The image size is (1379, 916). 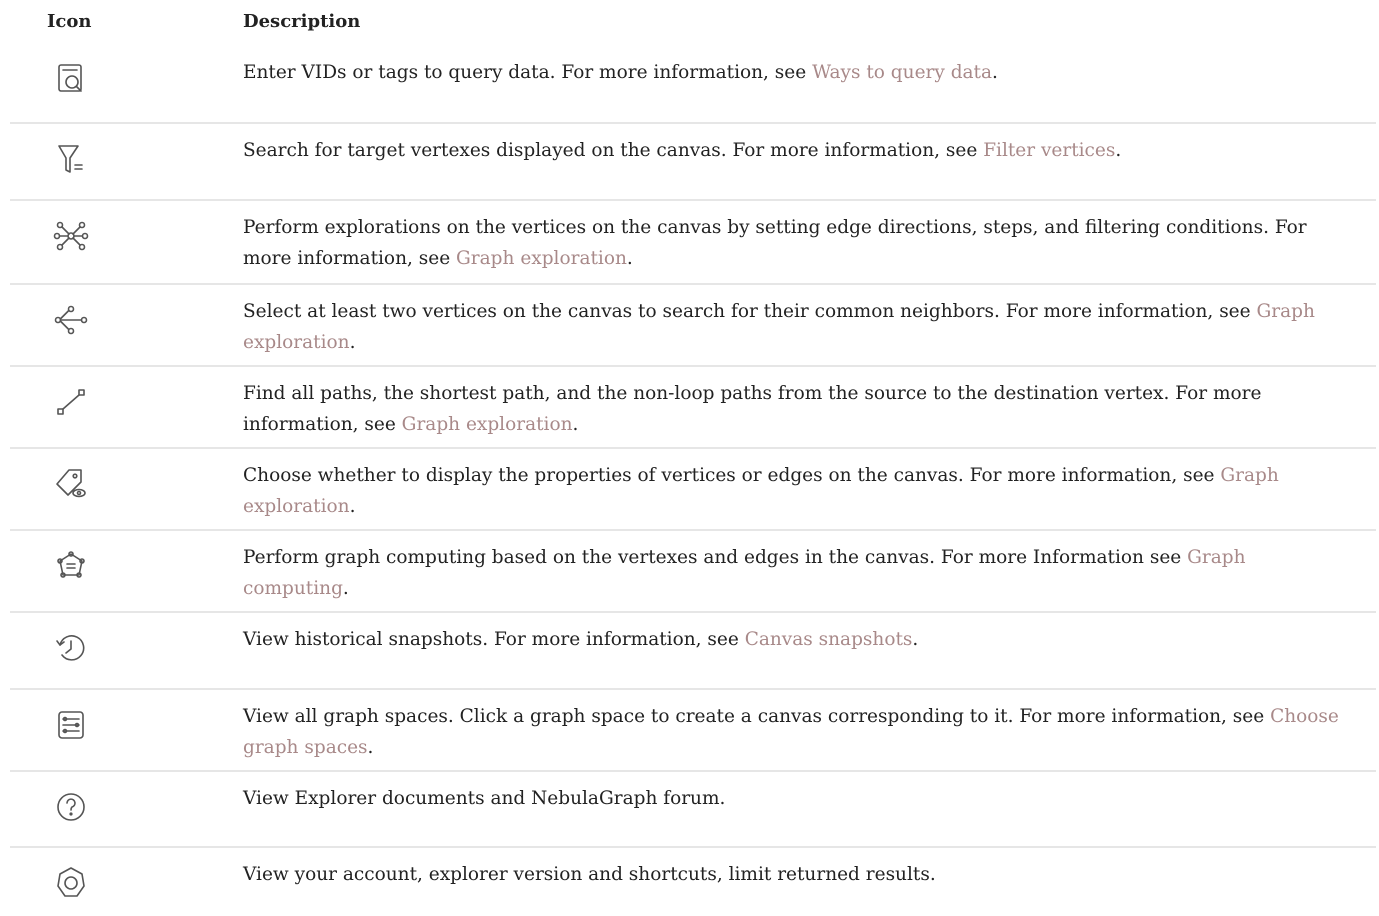 What do you see at coordinates (71, 484) in the screenshot?
I see `property-view-icon` at bounding box center [71, 484].